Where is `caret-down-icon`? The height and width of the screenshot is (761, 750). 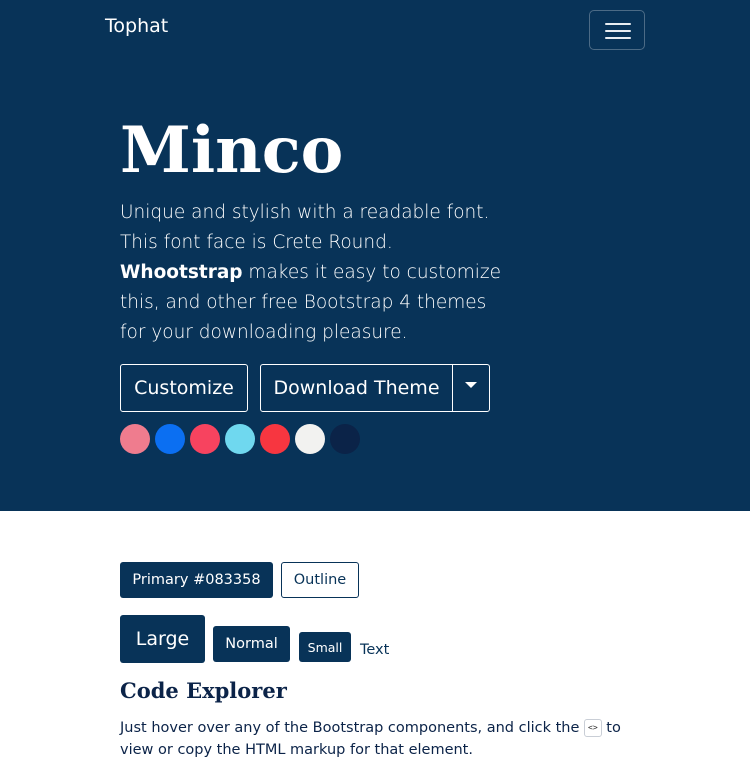
caret-down-icon is located at coordinates (471, 385).